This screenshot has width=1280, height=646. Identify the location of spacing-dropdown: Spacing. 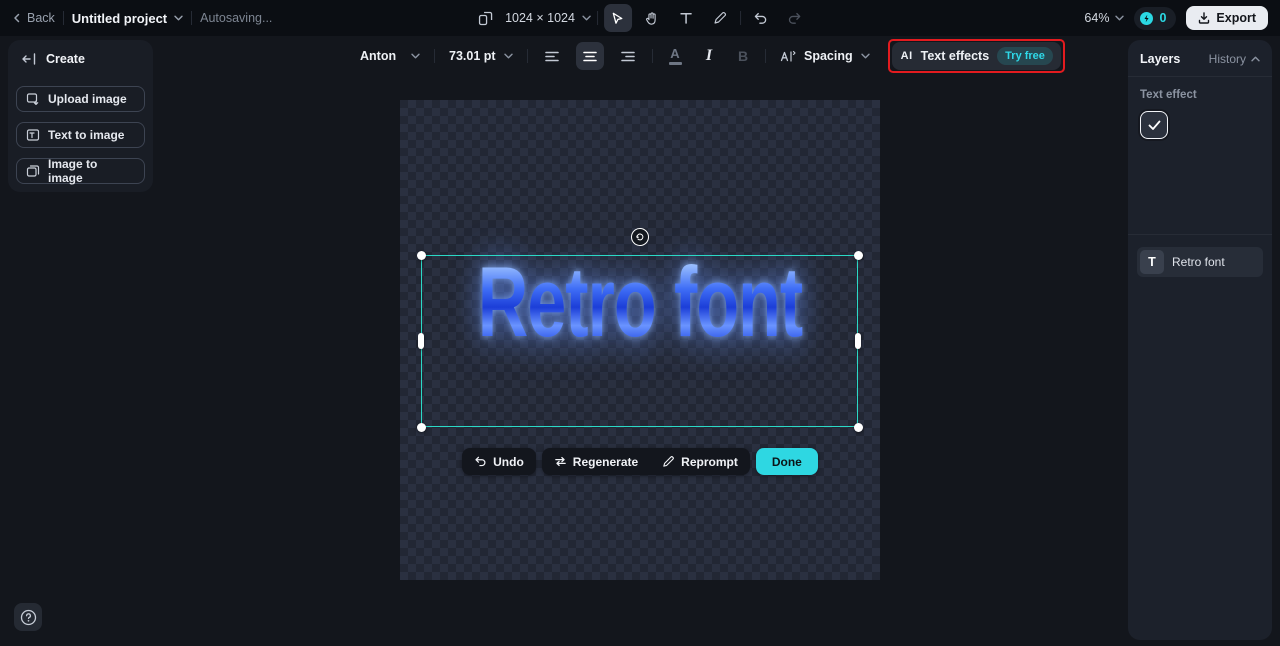
(825, 56).